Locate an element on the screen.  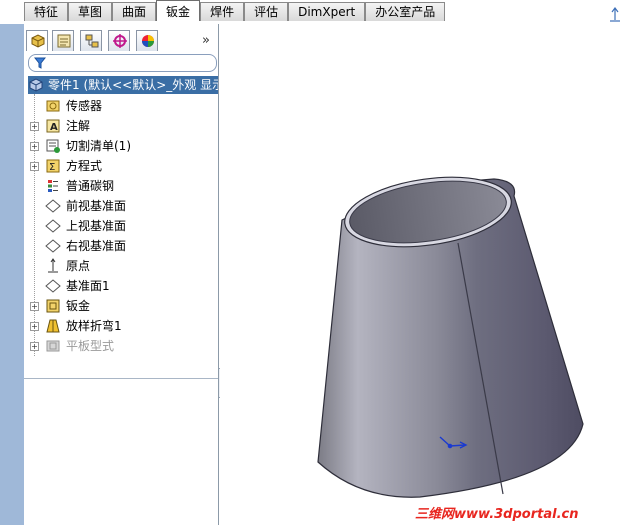
tree-item-annotations: + A 注解 is located at coordinates (121, 126).